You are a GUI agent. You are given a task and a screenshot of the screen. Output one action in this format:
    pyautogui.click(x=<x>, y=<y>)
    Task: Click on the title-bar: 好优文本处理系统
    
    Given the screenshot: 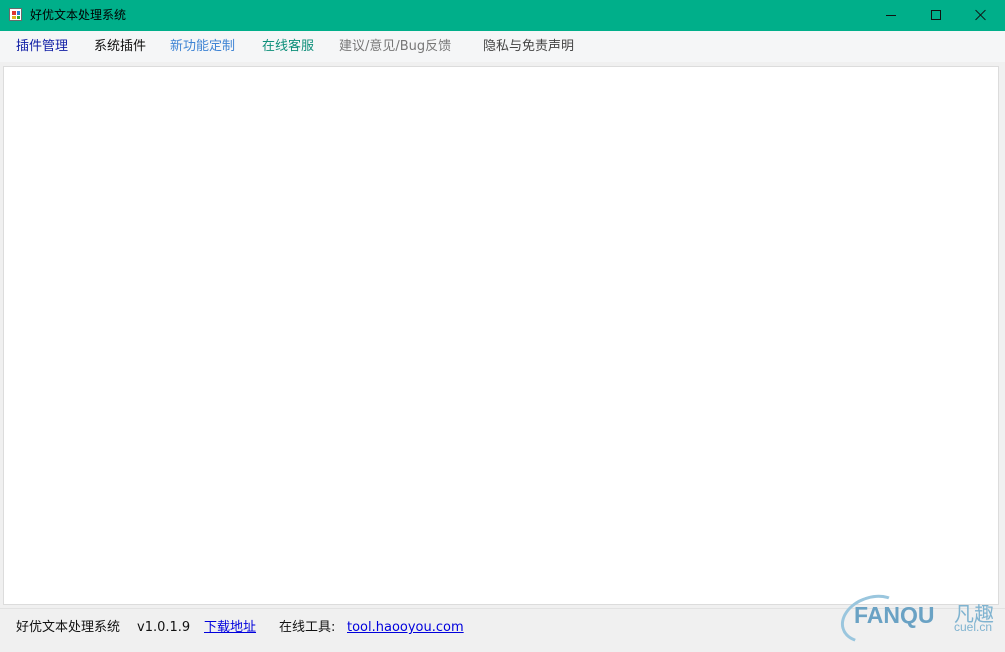 What is the action you would take?
    pyautogui.click(x=502, y=15)
    